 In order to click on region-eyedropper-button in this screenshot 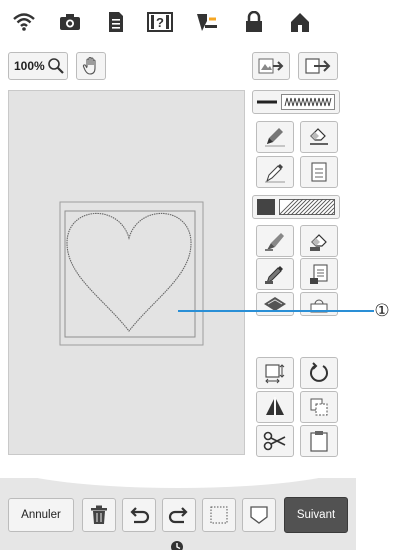, I will do `click(275, 274)`.